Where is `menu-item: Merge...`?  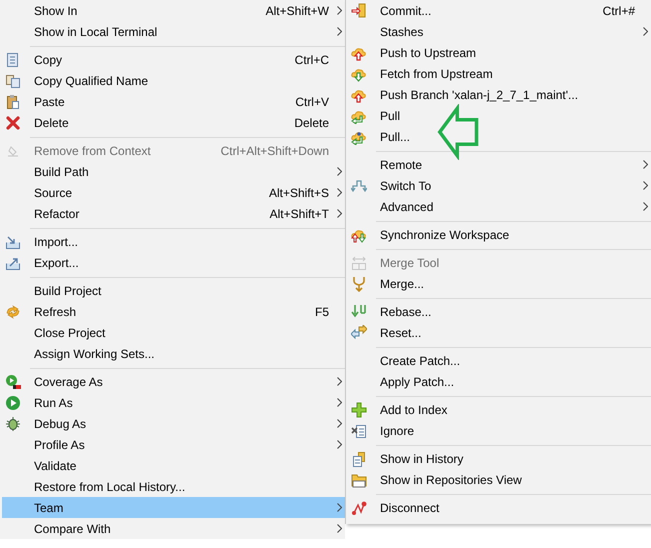 menu-item: Merge... is located at coordinates (499, 283).